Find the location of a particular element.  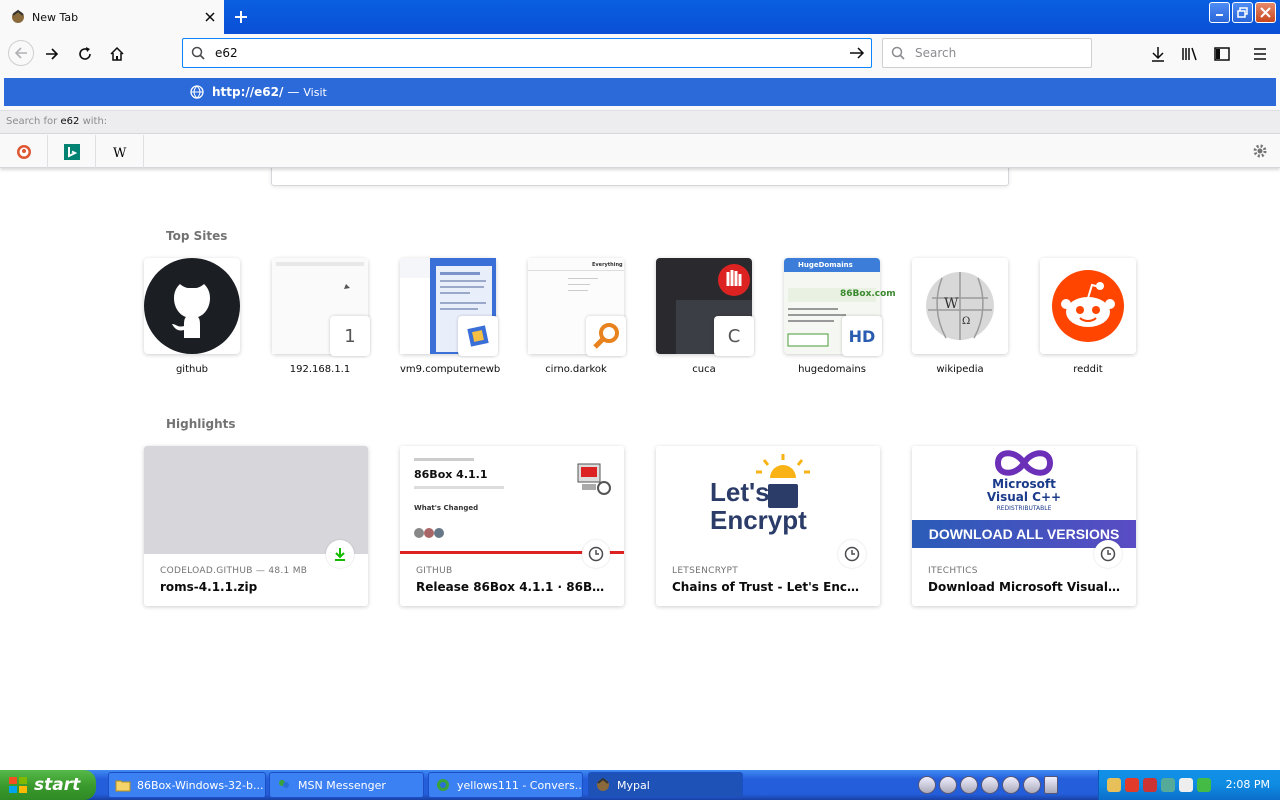

media-app-icon is located at coordinates (927, 785).